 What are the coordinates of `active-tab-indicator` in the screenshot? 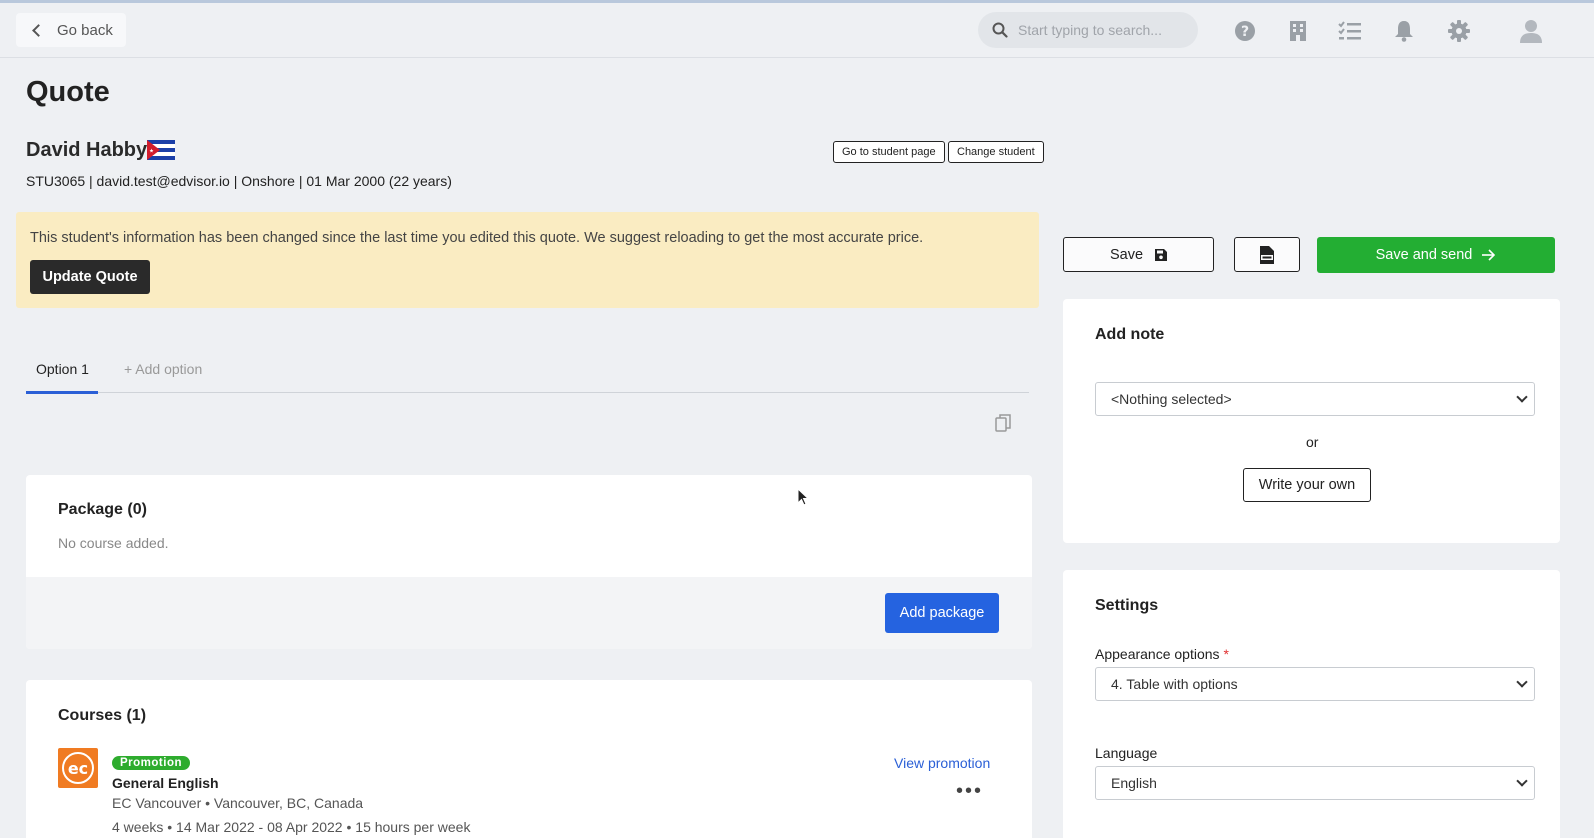 It's located at (62, 392).